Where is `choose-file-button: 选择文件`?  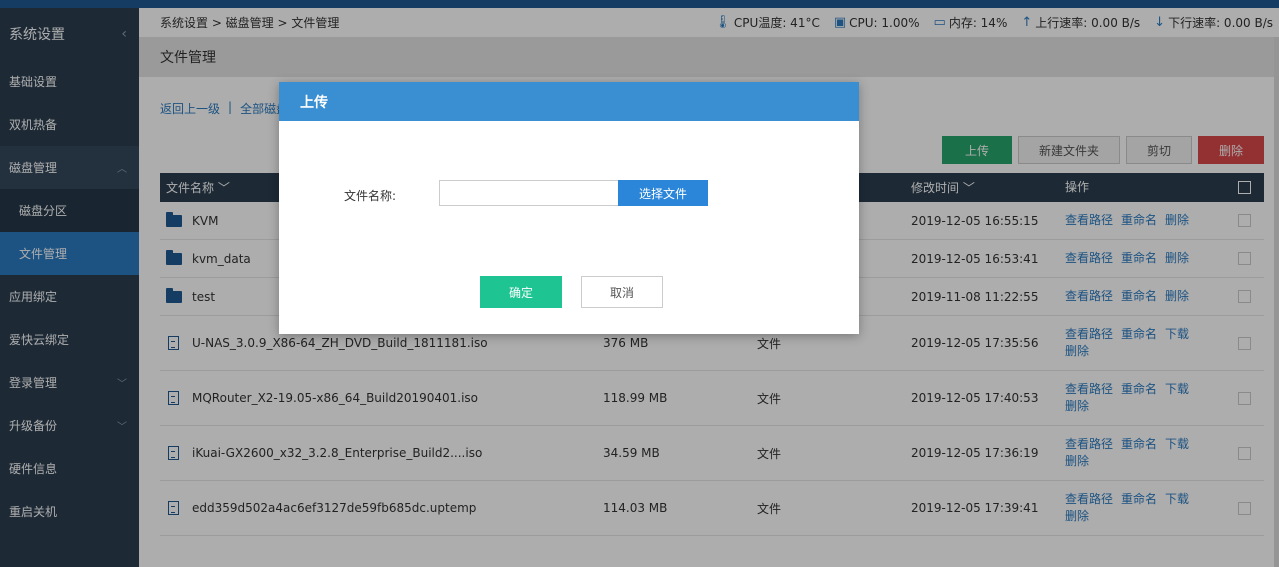
choose-file-button: 选择文件 is located at coordinates (663, 193).